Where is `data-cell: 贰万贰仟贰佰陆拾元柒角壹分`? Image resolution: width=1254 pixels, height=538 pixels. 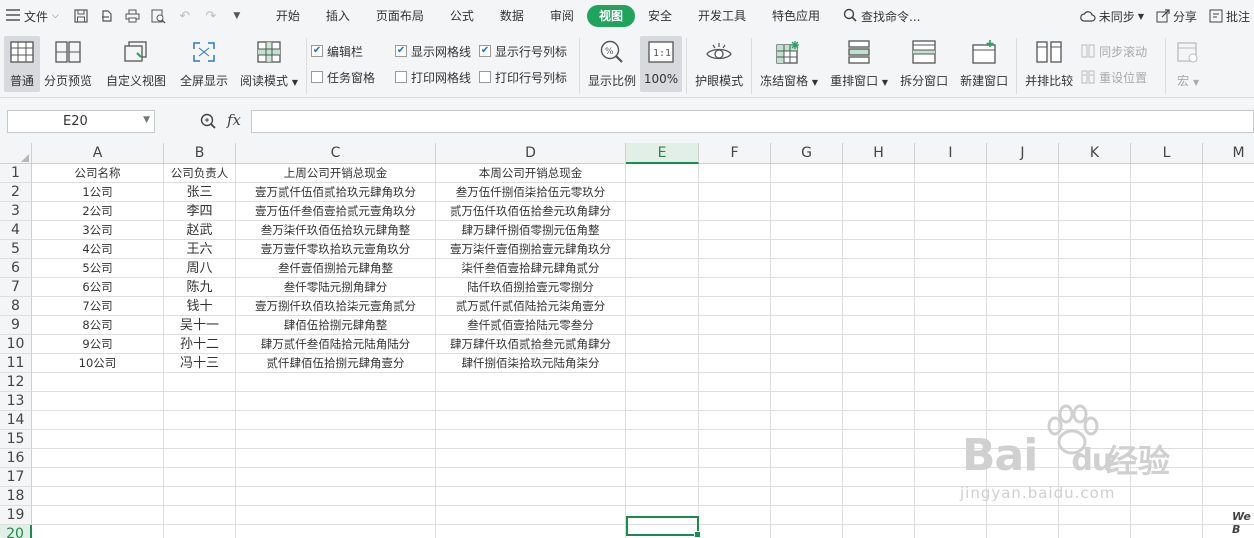 data-cell: 贰万贰仟贰佰陆拾元柒角壹分 is located at coordinates (531, 306).